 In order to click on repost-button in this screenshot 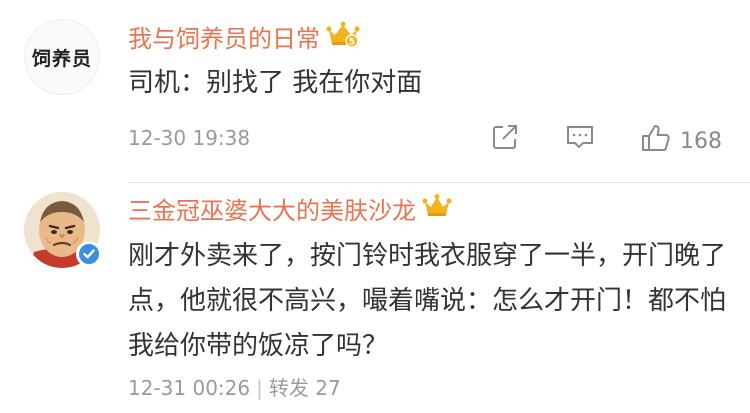, I will do `click(505, 140)`.